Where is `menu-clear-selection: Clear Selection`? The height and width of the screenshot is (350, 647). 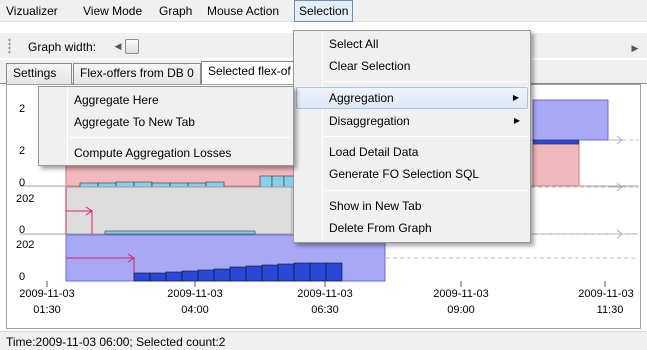 menu-clear-selection: Clear Selection is located at coordinates (412, 66).